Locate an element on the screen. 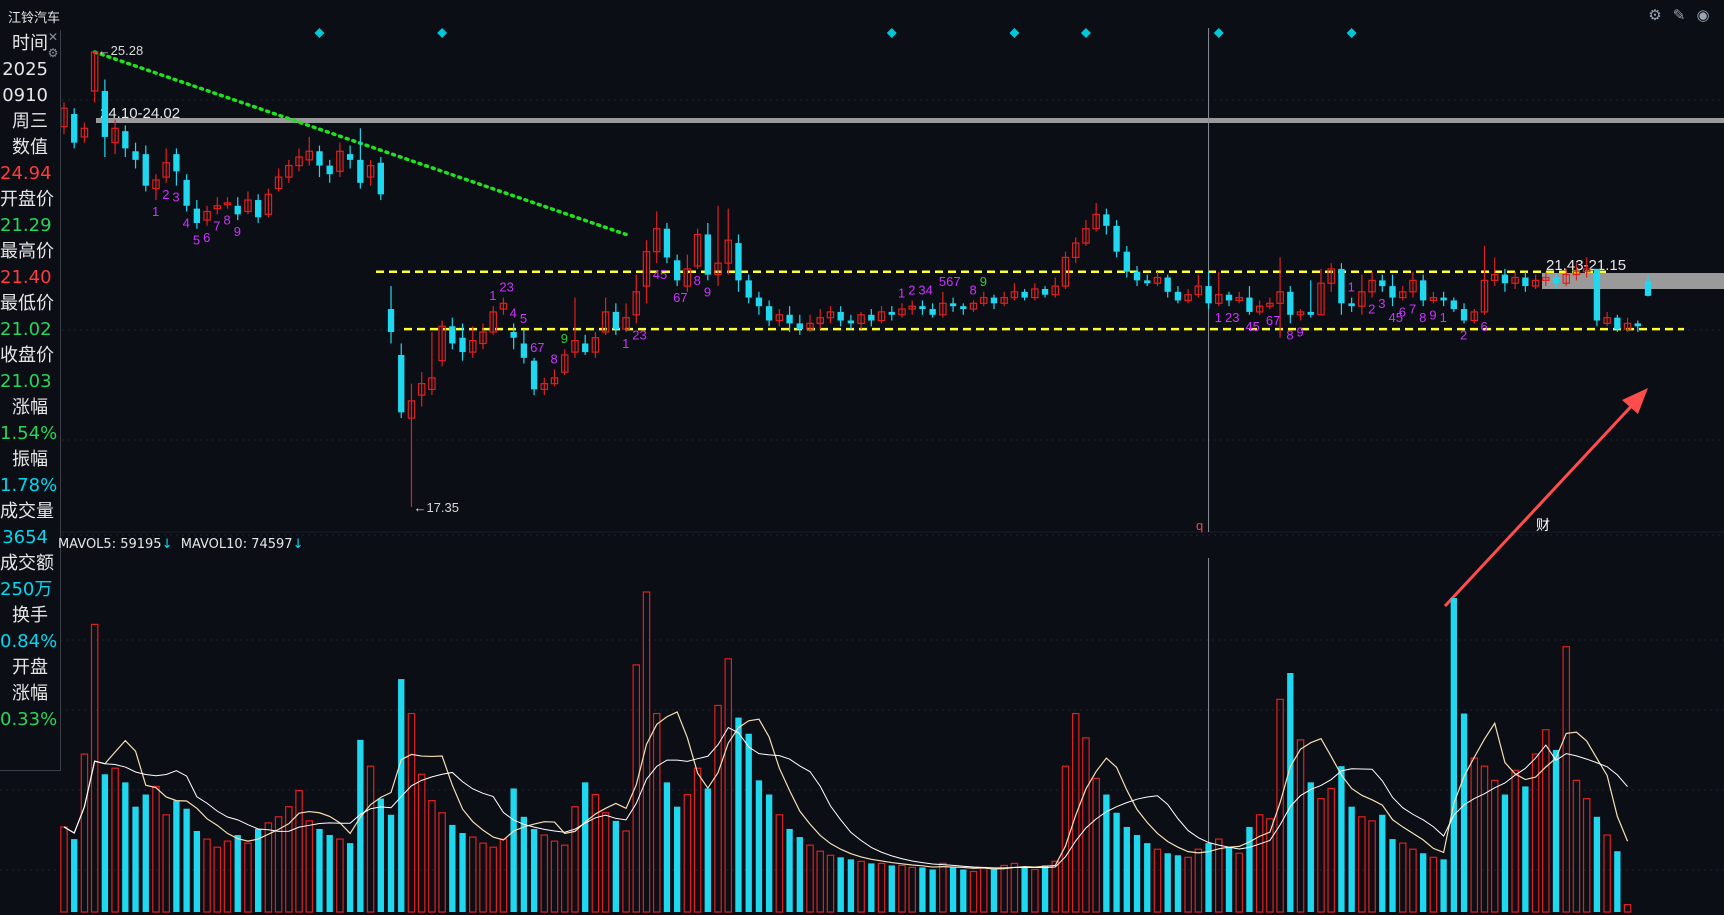 This screenshot has width=1724, height=915. info-value: 1.54% is located at coordinates (29, 433).